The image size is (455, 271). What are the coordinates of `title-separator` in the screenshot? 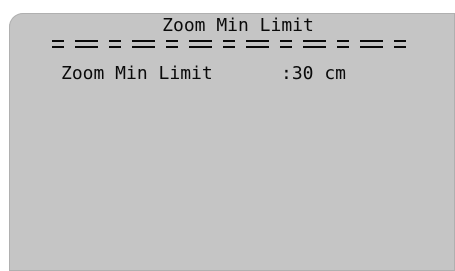 It's located at (232, 44).